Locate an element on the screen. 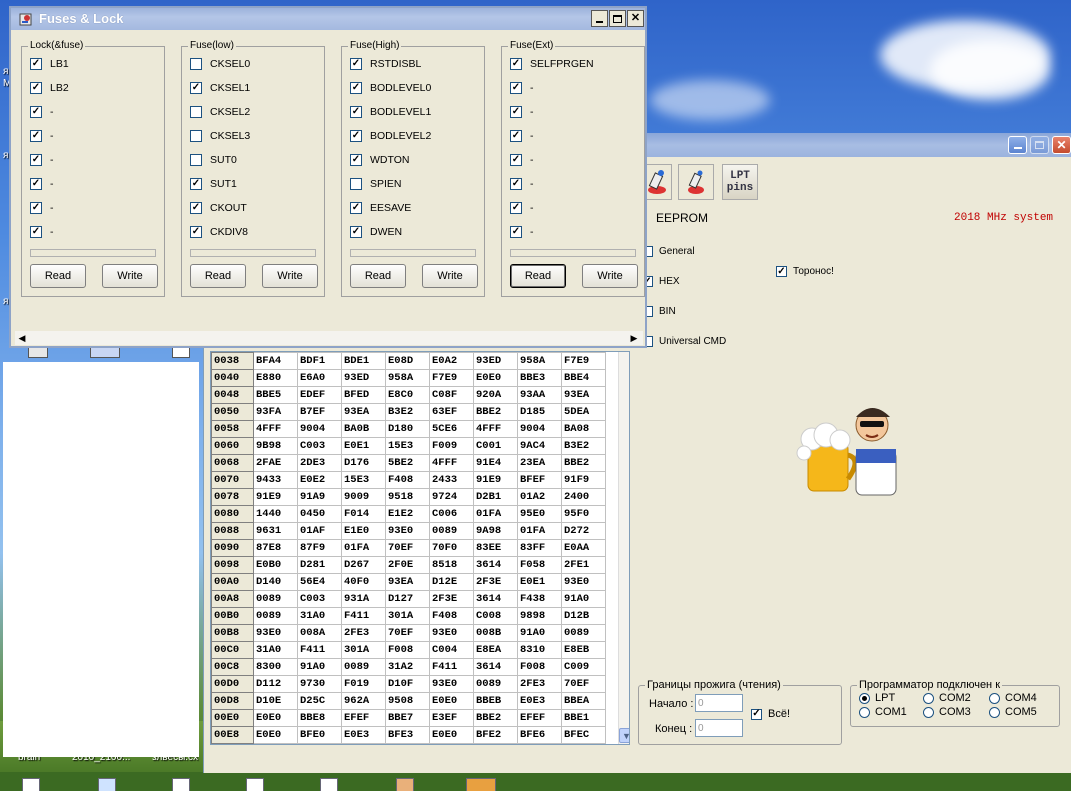 Image resolution: width=1071 pixels, height=791 pixels. hex-value-cell: E0E1 is located at coordinates (539, 582).